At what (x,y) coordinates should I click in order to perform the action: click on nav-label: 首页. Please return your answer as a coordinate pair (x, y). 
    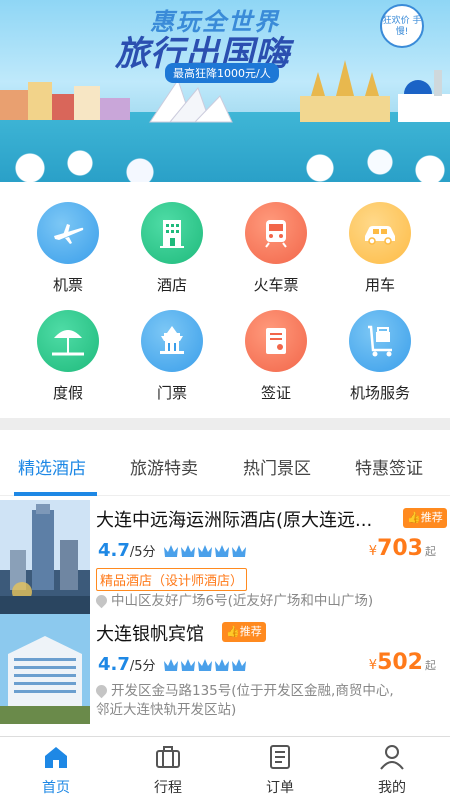
    Looking at the image, I should click on (56, 788).